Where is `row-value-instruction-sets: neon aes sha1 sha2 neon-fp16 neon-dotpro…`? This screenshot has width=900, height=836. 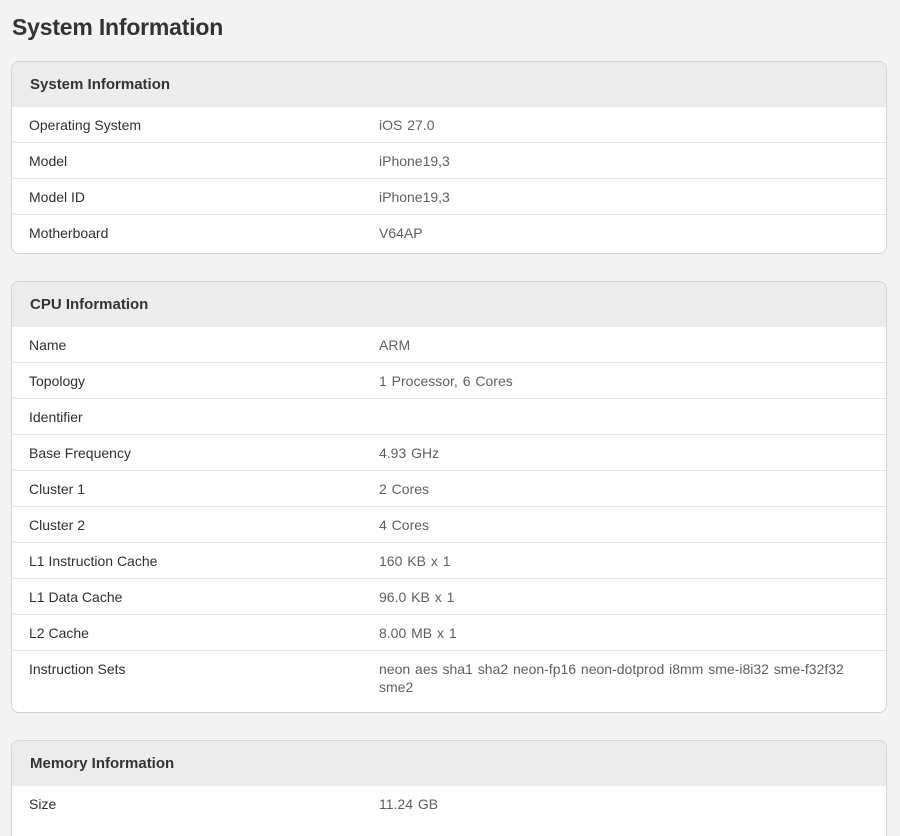
row-value-instruction-sets: neon aes sha1 sha2 neon-fp16 neon-dotpro… is located at coordinates (611, 678).